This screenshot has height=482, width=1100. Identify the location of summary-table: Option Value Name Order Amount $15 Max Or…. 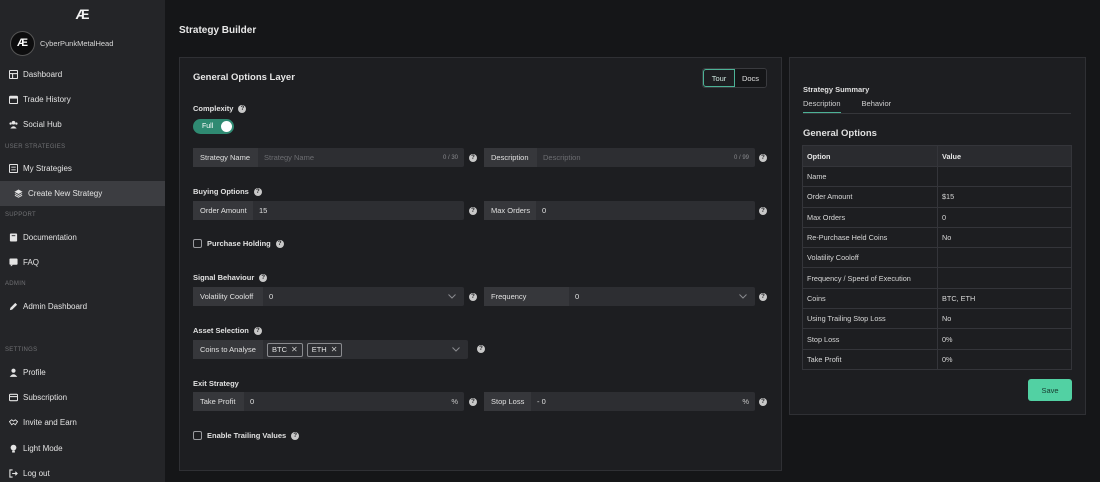
(937, 257).